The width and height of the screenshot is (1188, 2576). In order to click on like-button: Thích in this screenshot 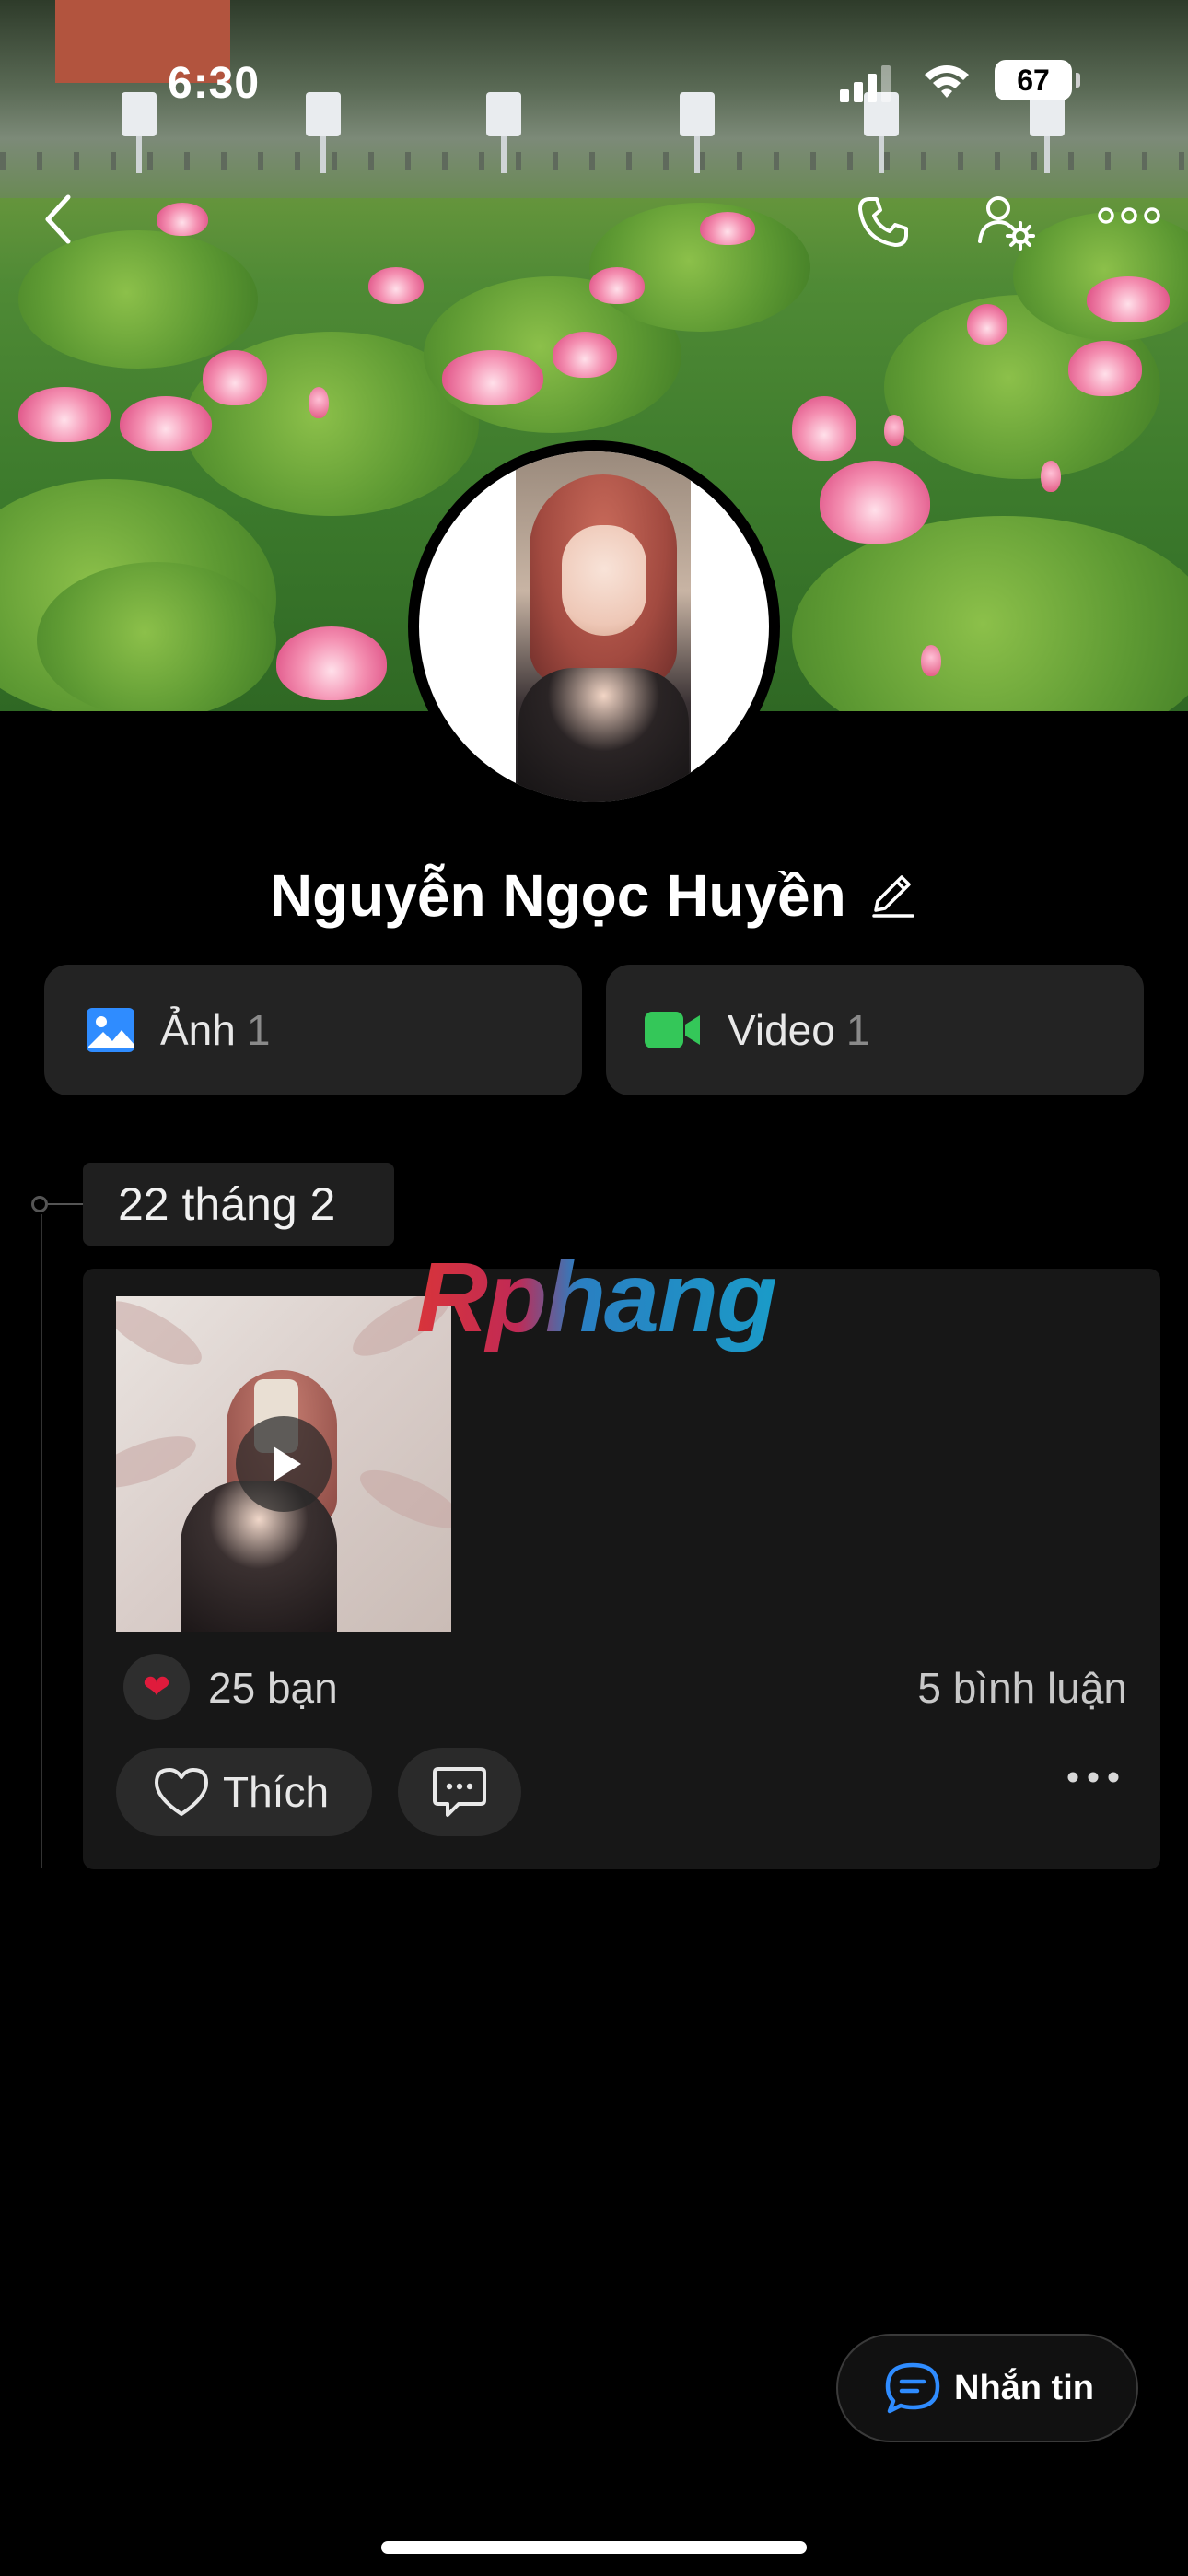, I will do `click(244, 1792)`.